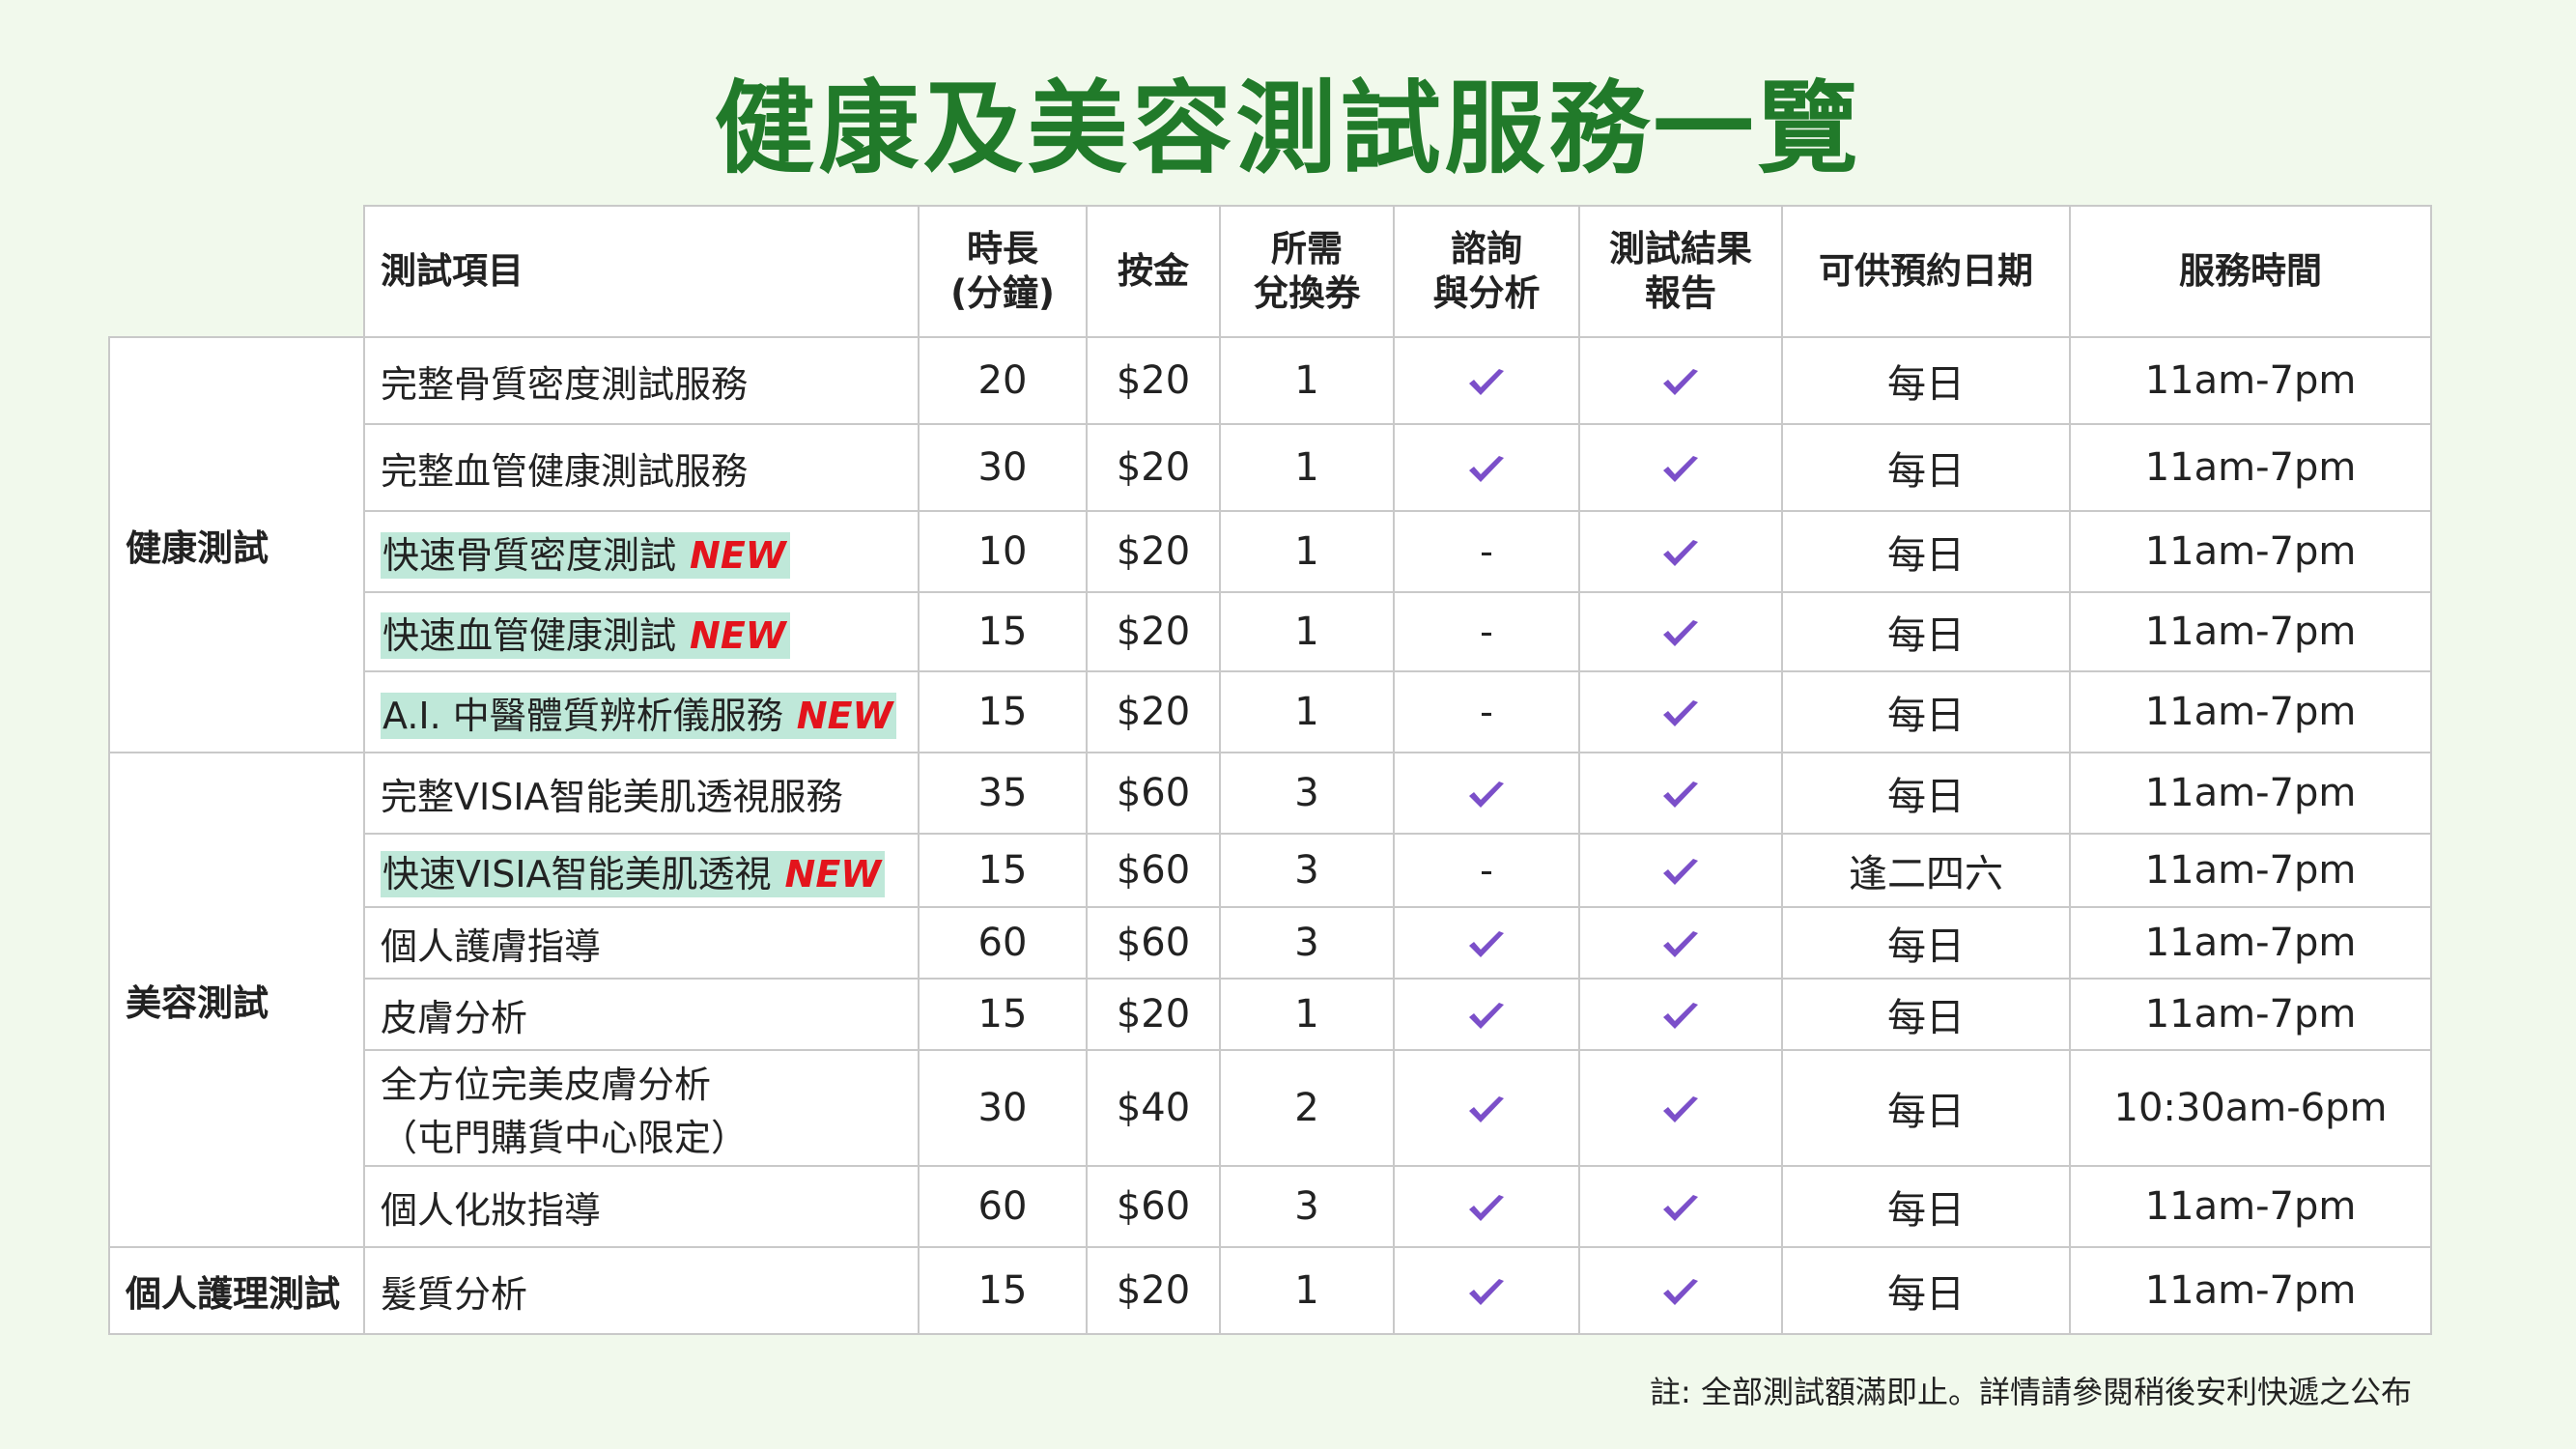 Image resolution: width=2576 pixels, height=1449 pixels. Describe the element at coordinates (1003, 467) in the screenshot. I see `duration-cell: 30` at that location.